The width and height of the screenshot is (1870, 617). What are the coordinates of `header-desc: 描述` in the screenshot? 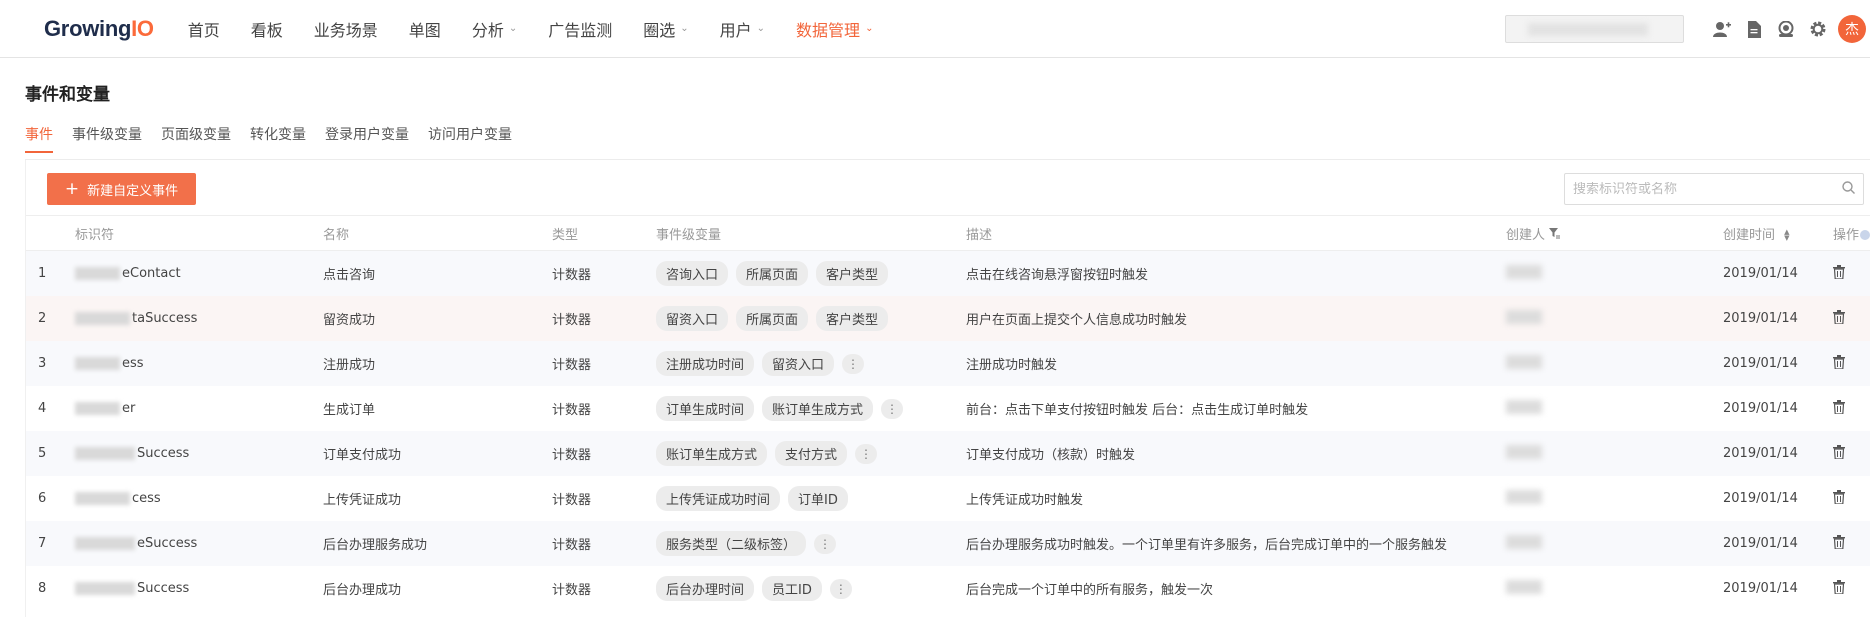 It's located at (979, 235).